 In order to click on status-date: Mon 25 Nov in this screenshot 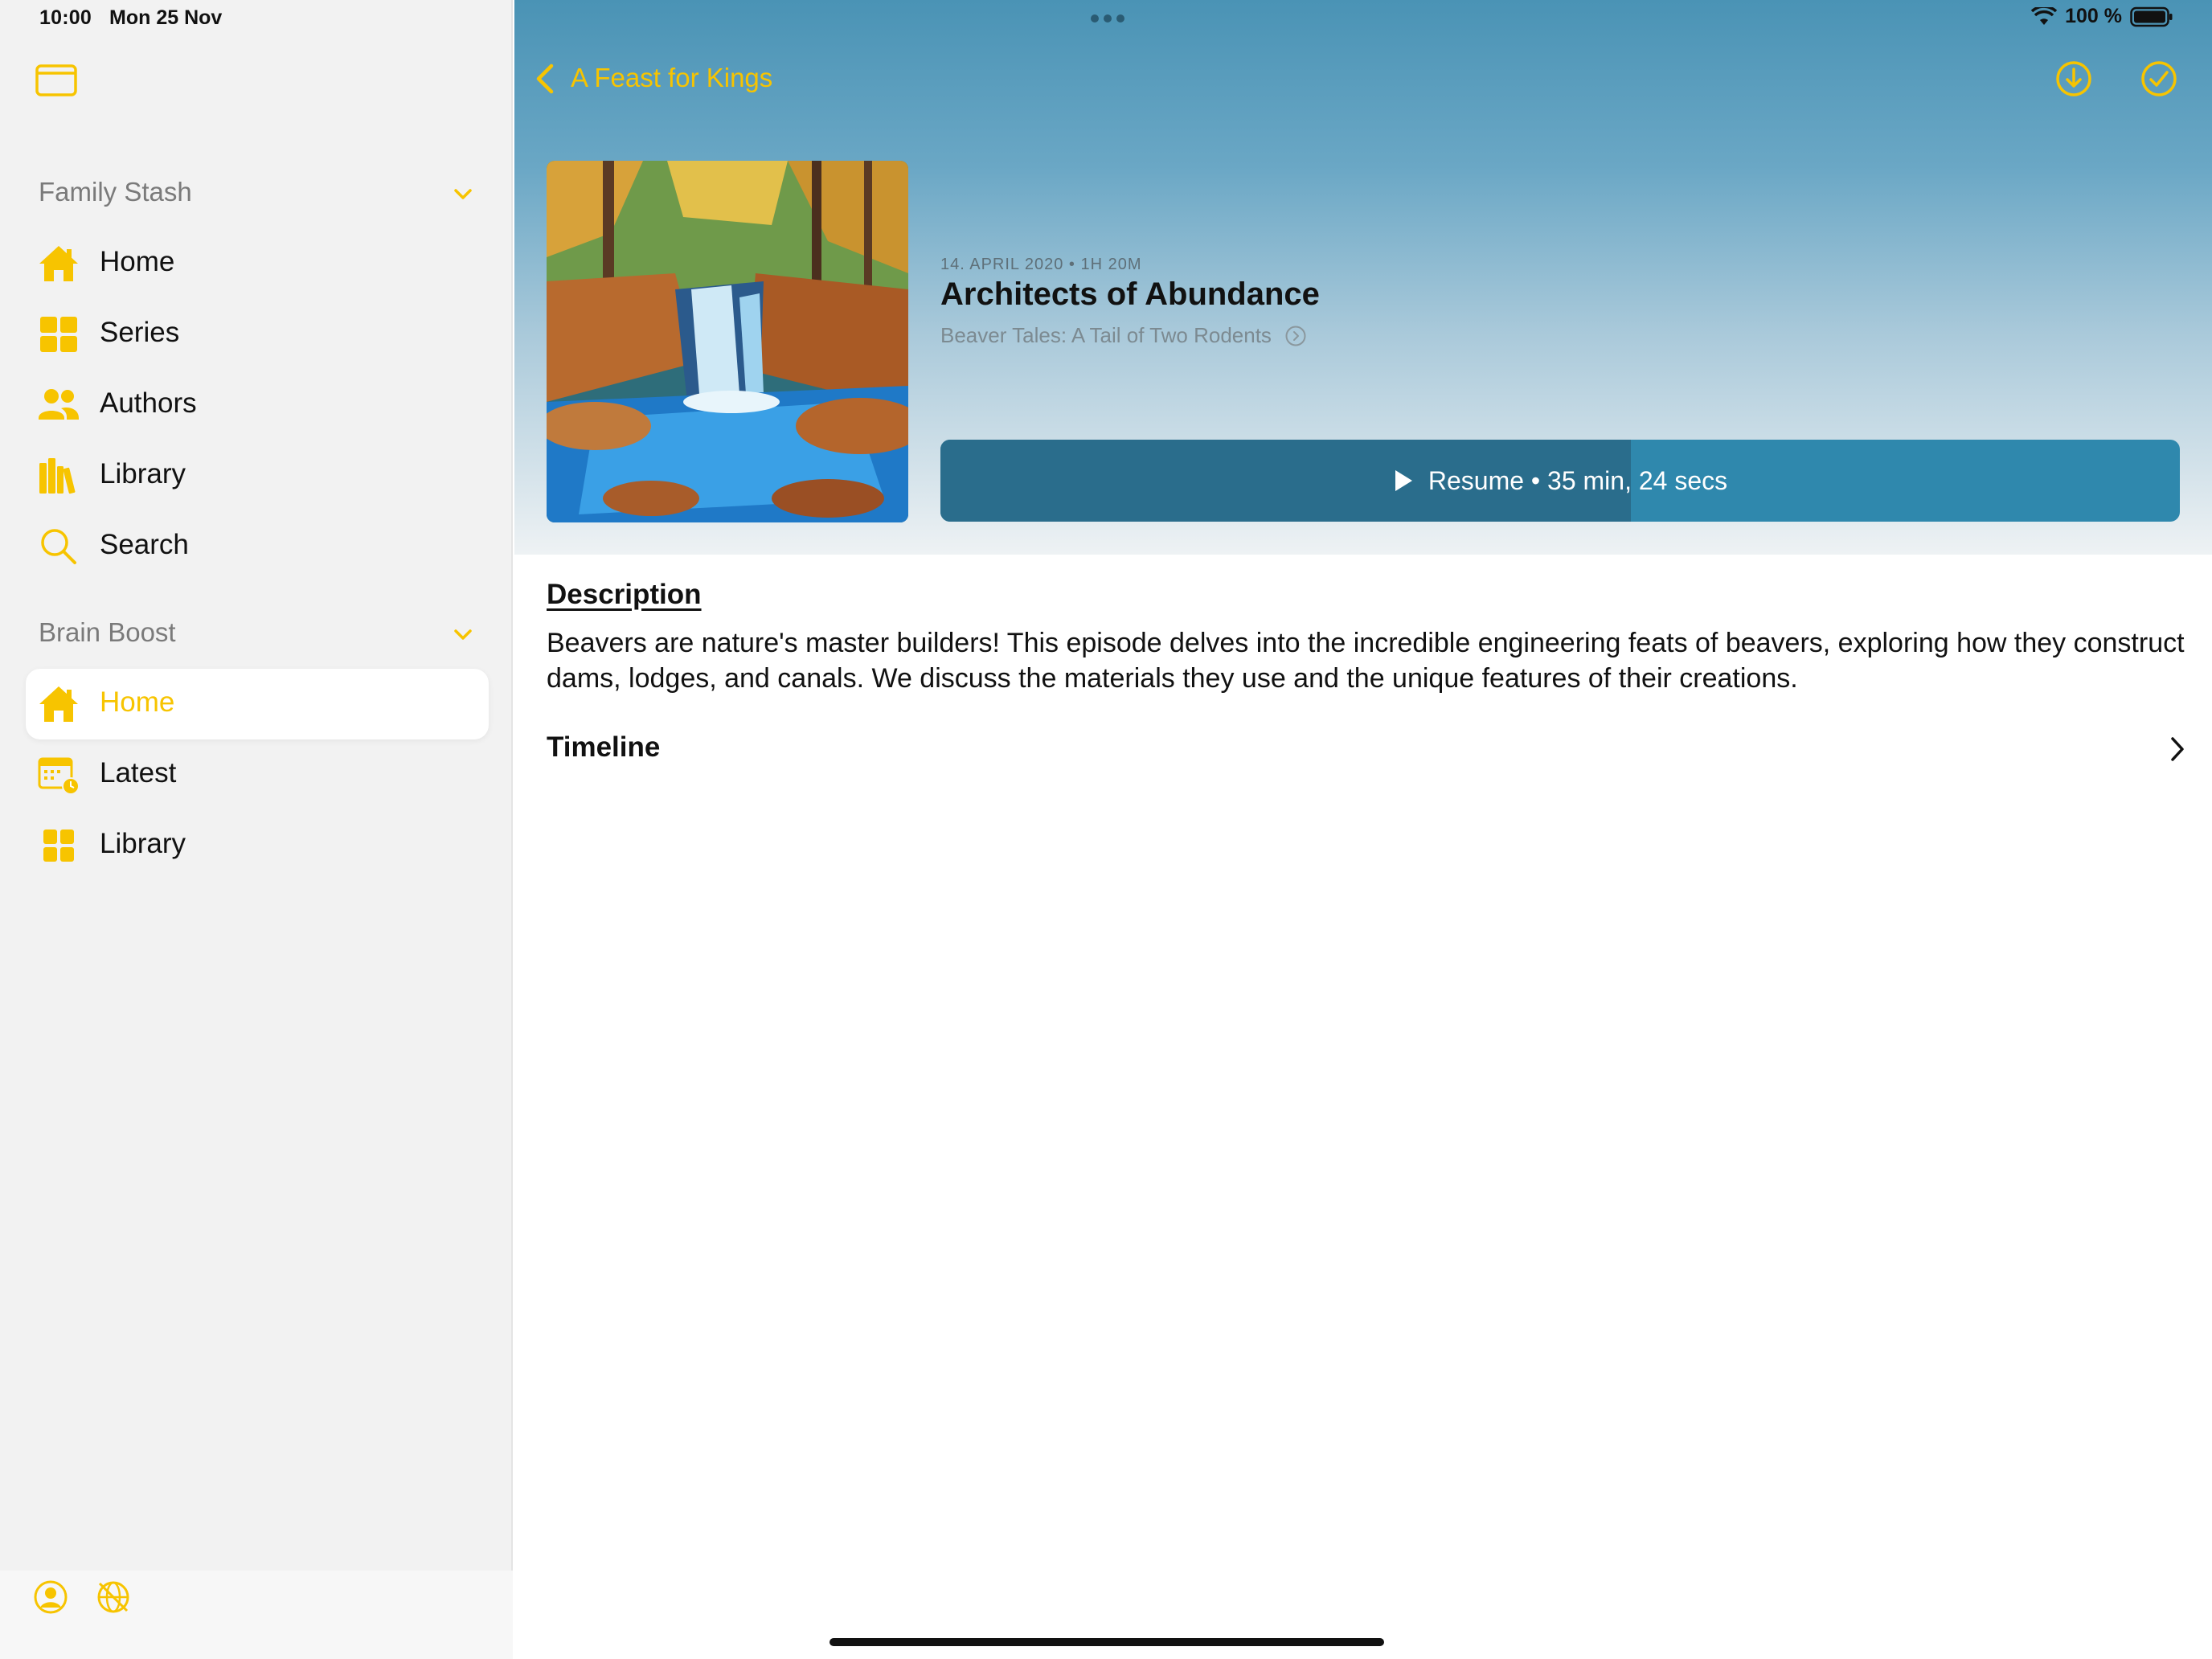, I will do `click(166, 17)`.